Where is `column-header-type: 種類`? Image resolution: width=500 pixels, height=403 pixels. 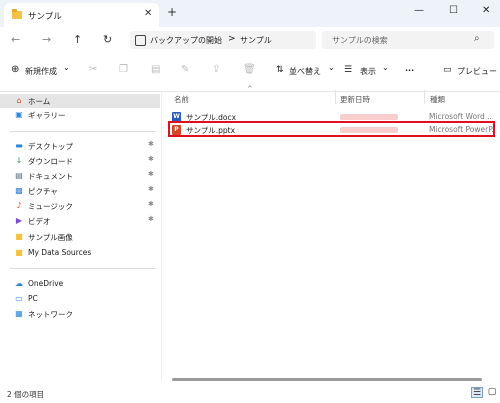 column-header-type: 種類 is located at coordinates (437, 99).